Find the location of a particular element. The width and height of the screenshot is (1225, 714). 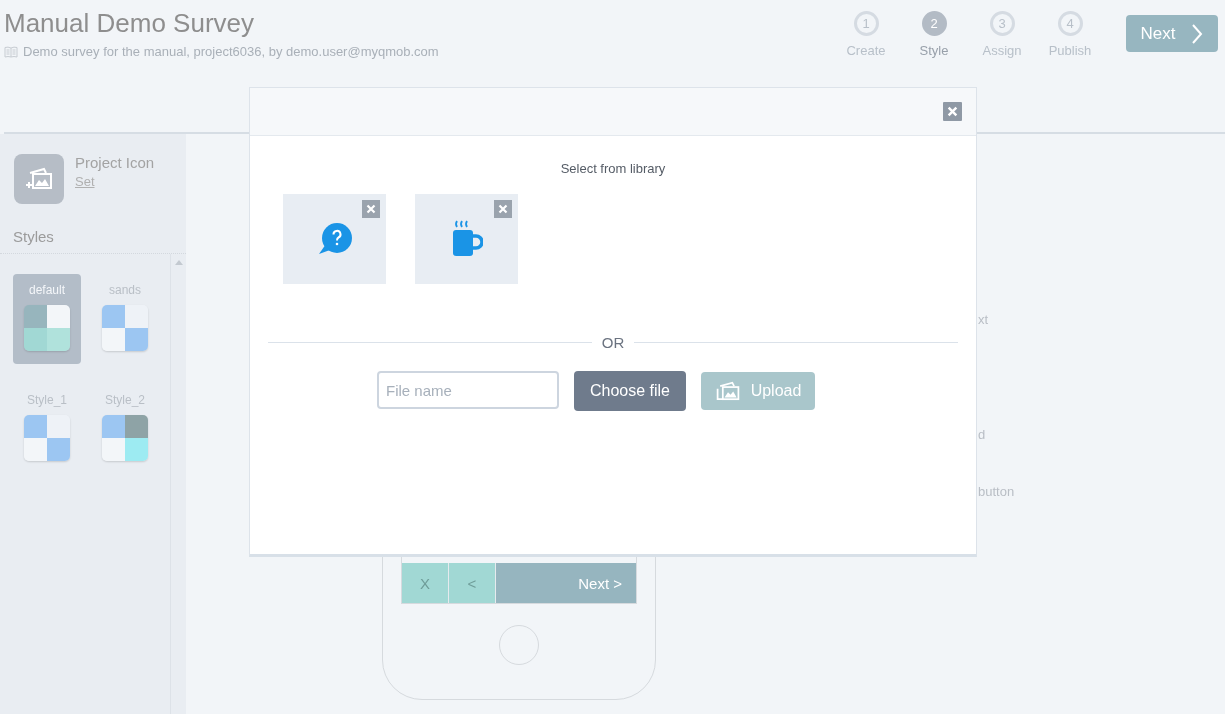

step-label: Publish is located at coordinates (1070, 50).